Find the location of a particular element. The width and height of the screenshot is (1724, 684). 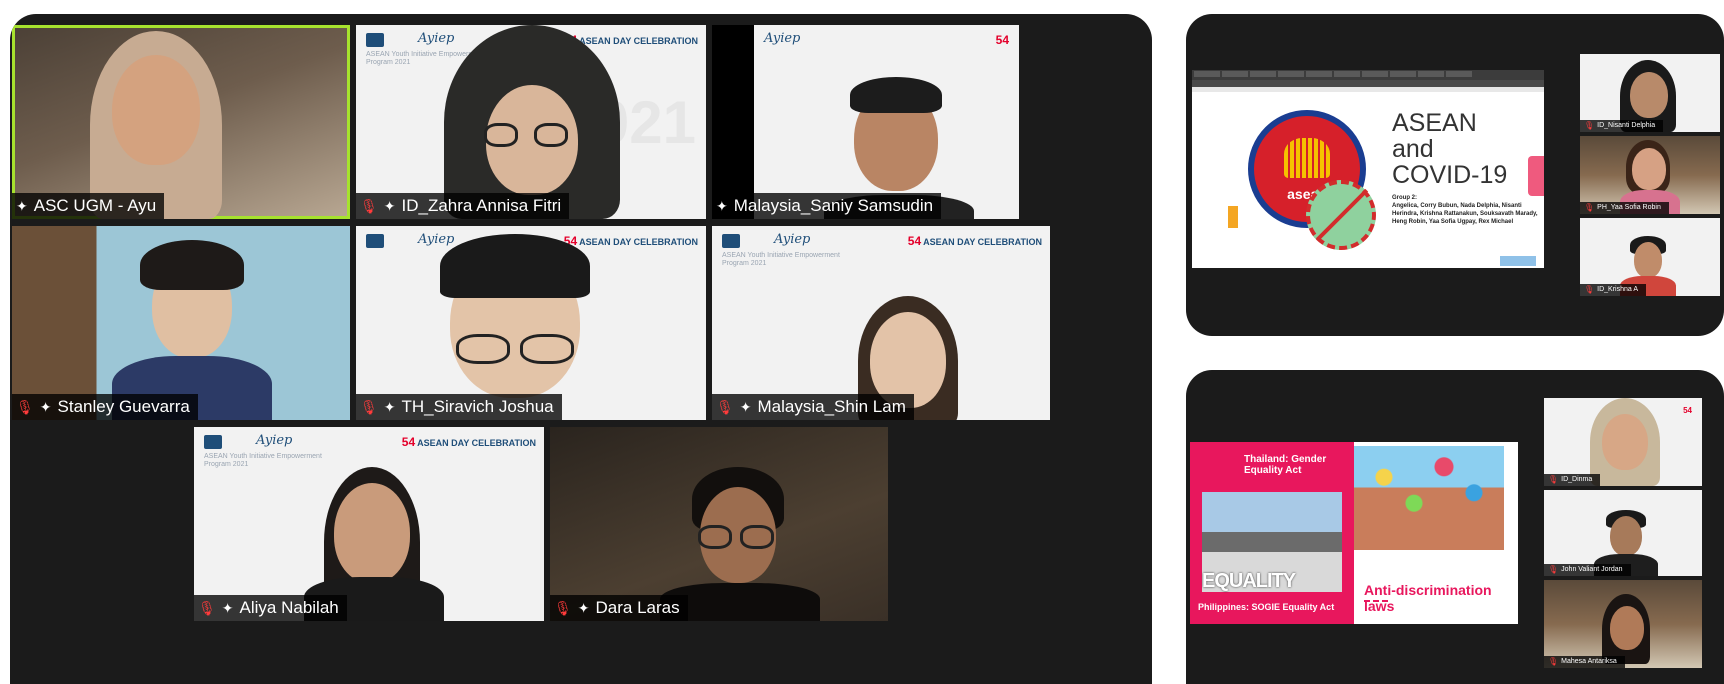

asean-day-badge: 54 is located at coordinates (1002, 40).